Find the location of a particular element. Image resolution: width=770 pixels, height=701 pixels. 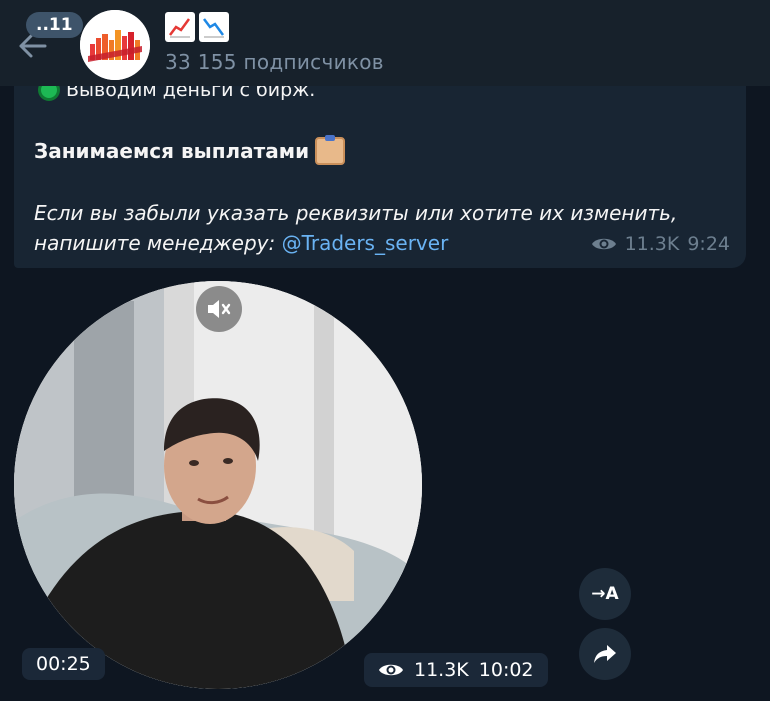

package-icon is located at coordinates (330, 150).